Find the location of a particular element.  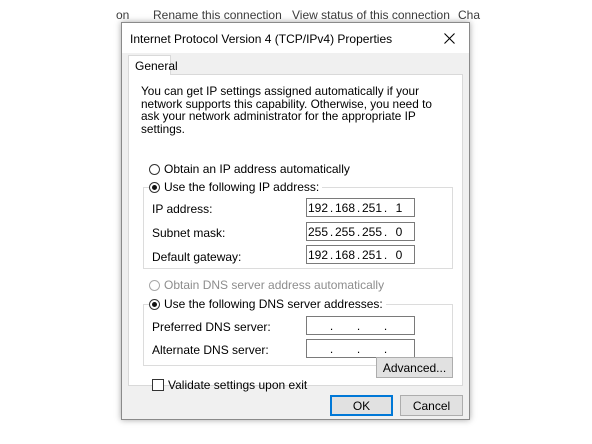

ip-address-label: IP address: is located at coordinates (182, 209).